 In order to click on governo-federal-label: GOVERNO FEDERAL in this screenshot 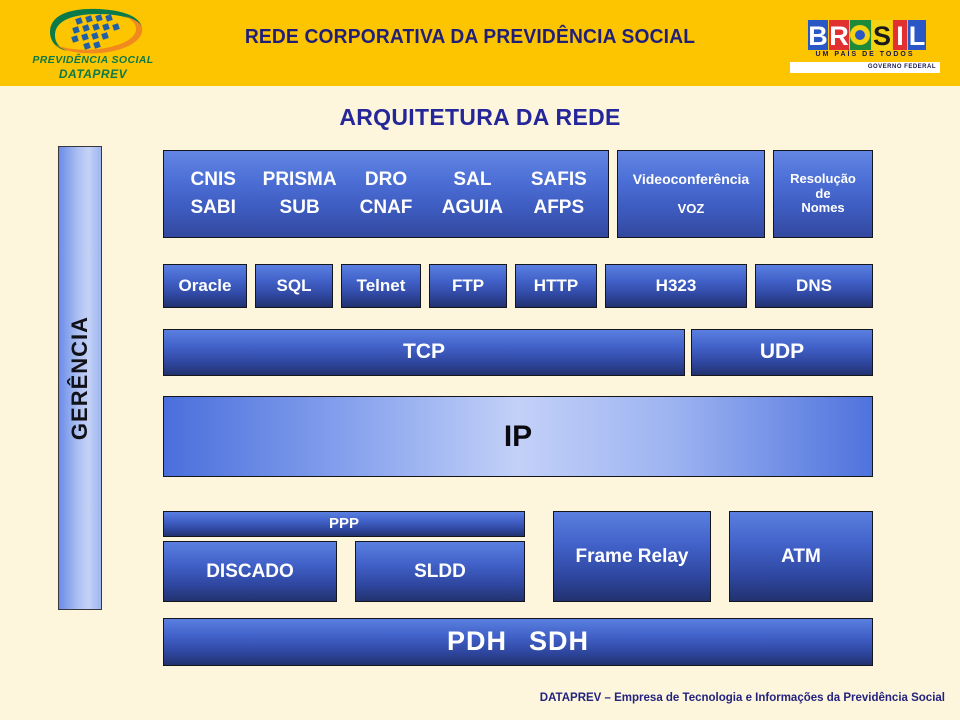, I will do `click(865, 67)`.